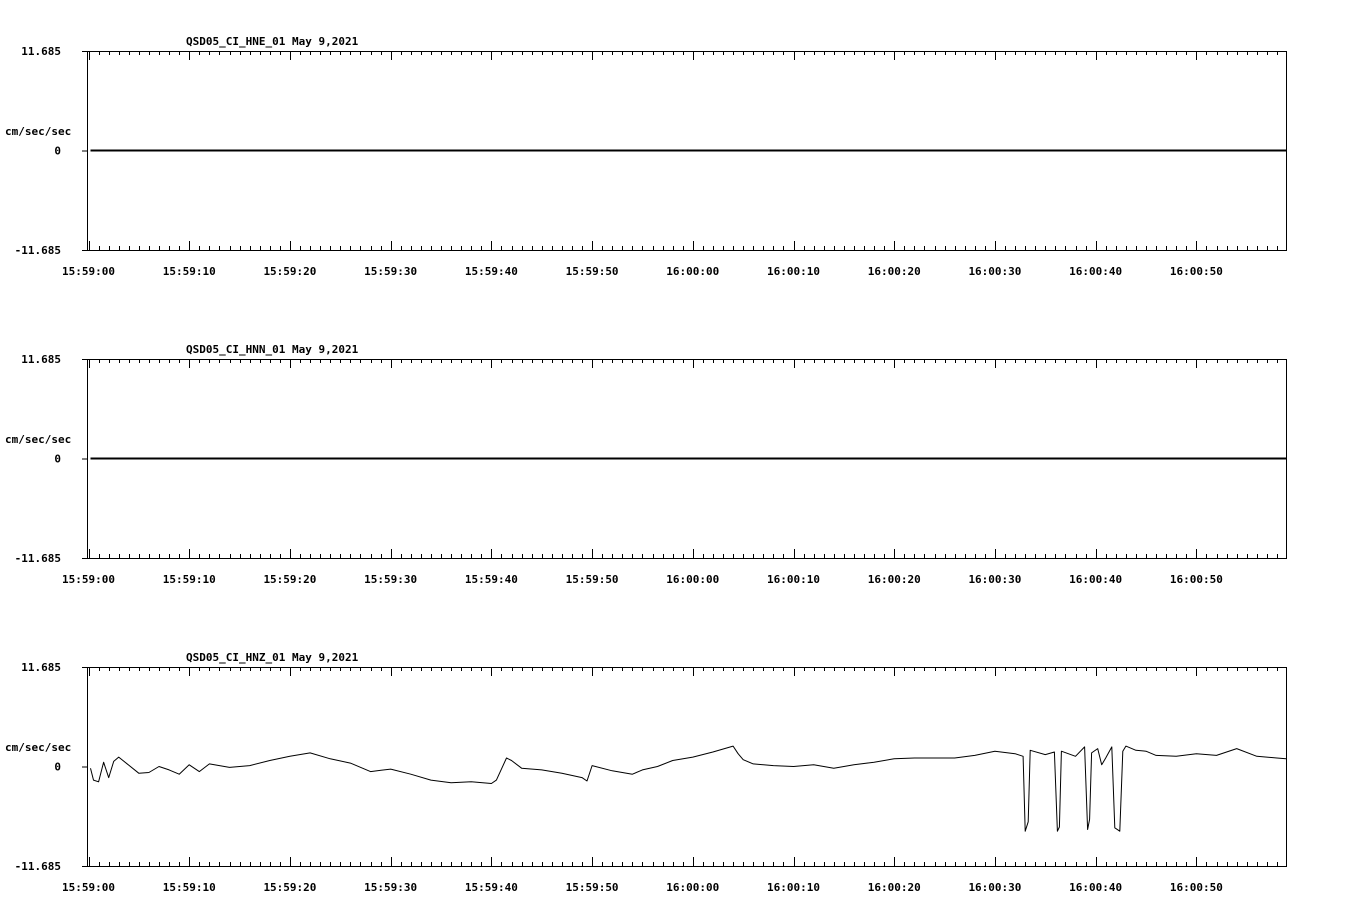 Image resolution: width=1358 pixels, height=924 pixels. I want to click on chart-title: QSD05_CI_HNN_01 May 9,2021, so click(272, 349).